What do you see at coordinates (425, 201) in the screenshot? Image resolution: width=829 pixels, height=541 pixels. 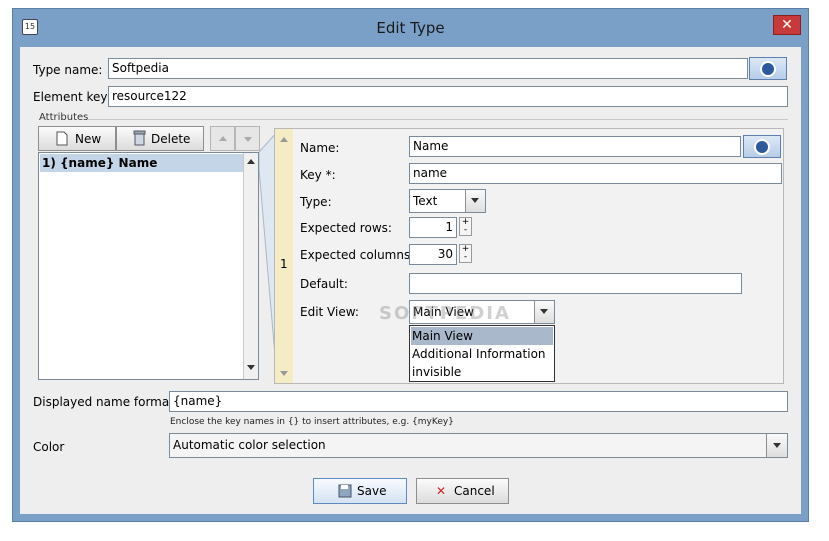 I see `type-select-value: Text` at bounding box center [425, 201].